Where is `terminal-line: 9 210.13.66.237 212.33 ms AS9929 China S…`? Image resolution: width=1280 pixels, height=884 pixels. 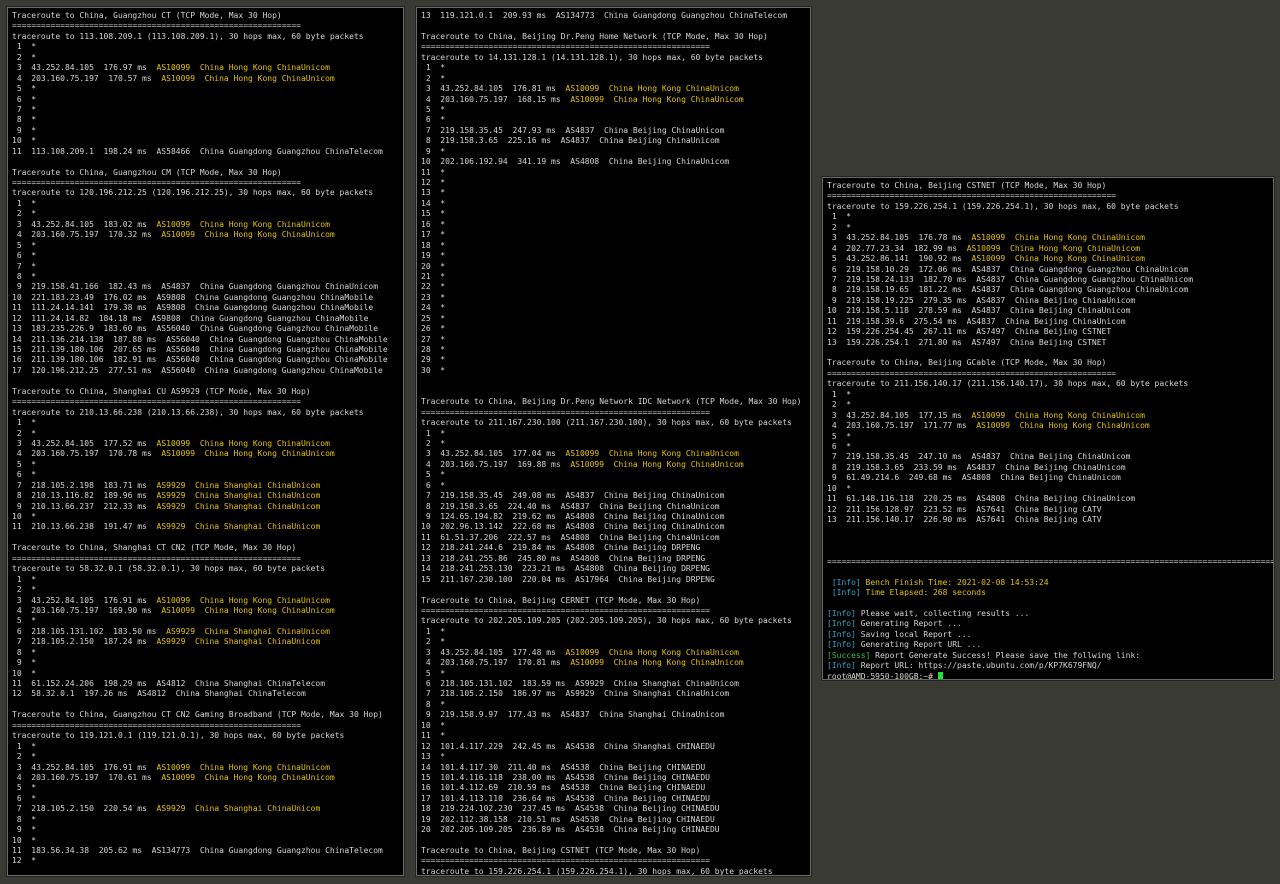
terminal-line: 9 210.13.66.237 212.33 ms AS9929 China S… is located at coordinates (207, 507).